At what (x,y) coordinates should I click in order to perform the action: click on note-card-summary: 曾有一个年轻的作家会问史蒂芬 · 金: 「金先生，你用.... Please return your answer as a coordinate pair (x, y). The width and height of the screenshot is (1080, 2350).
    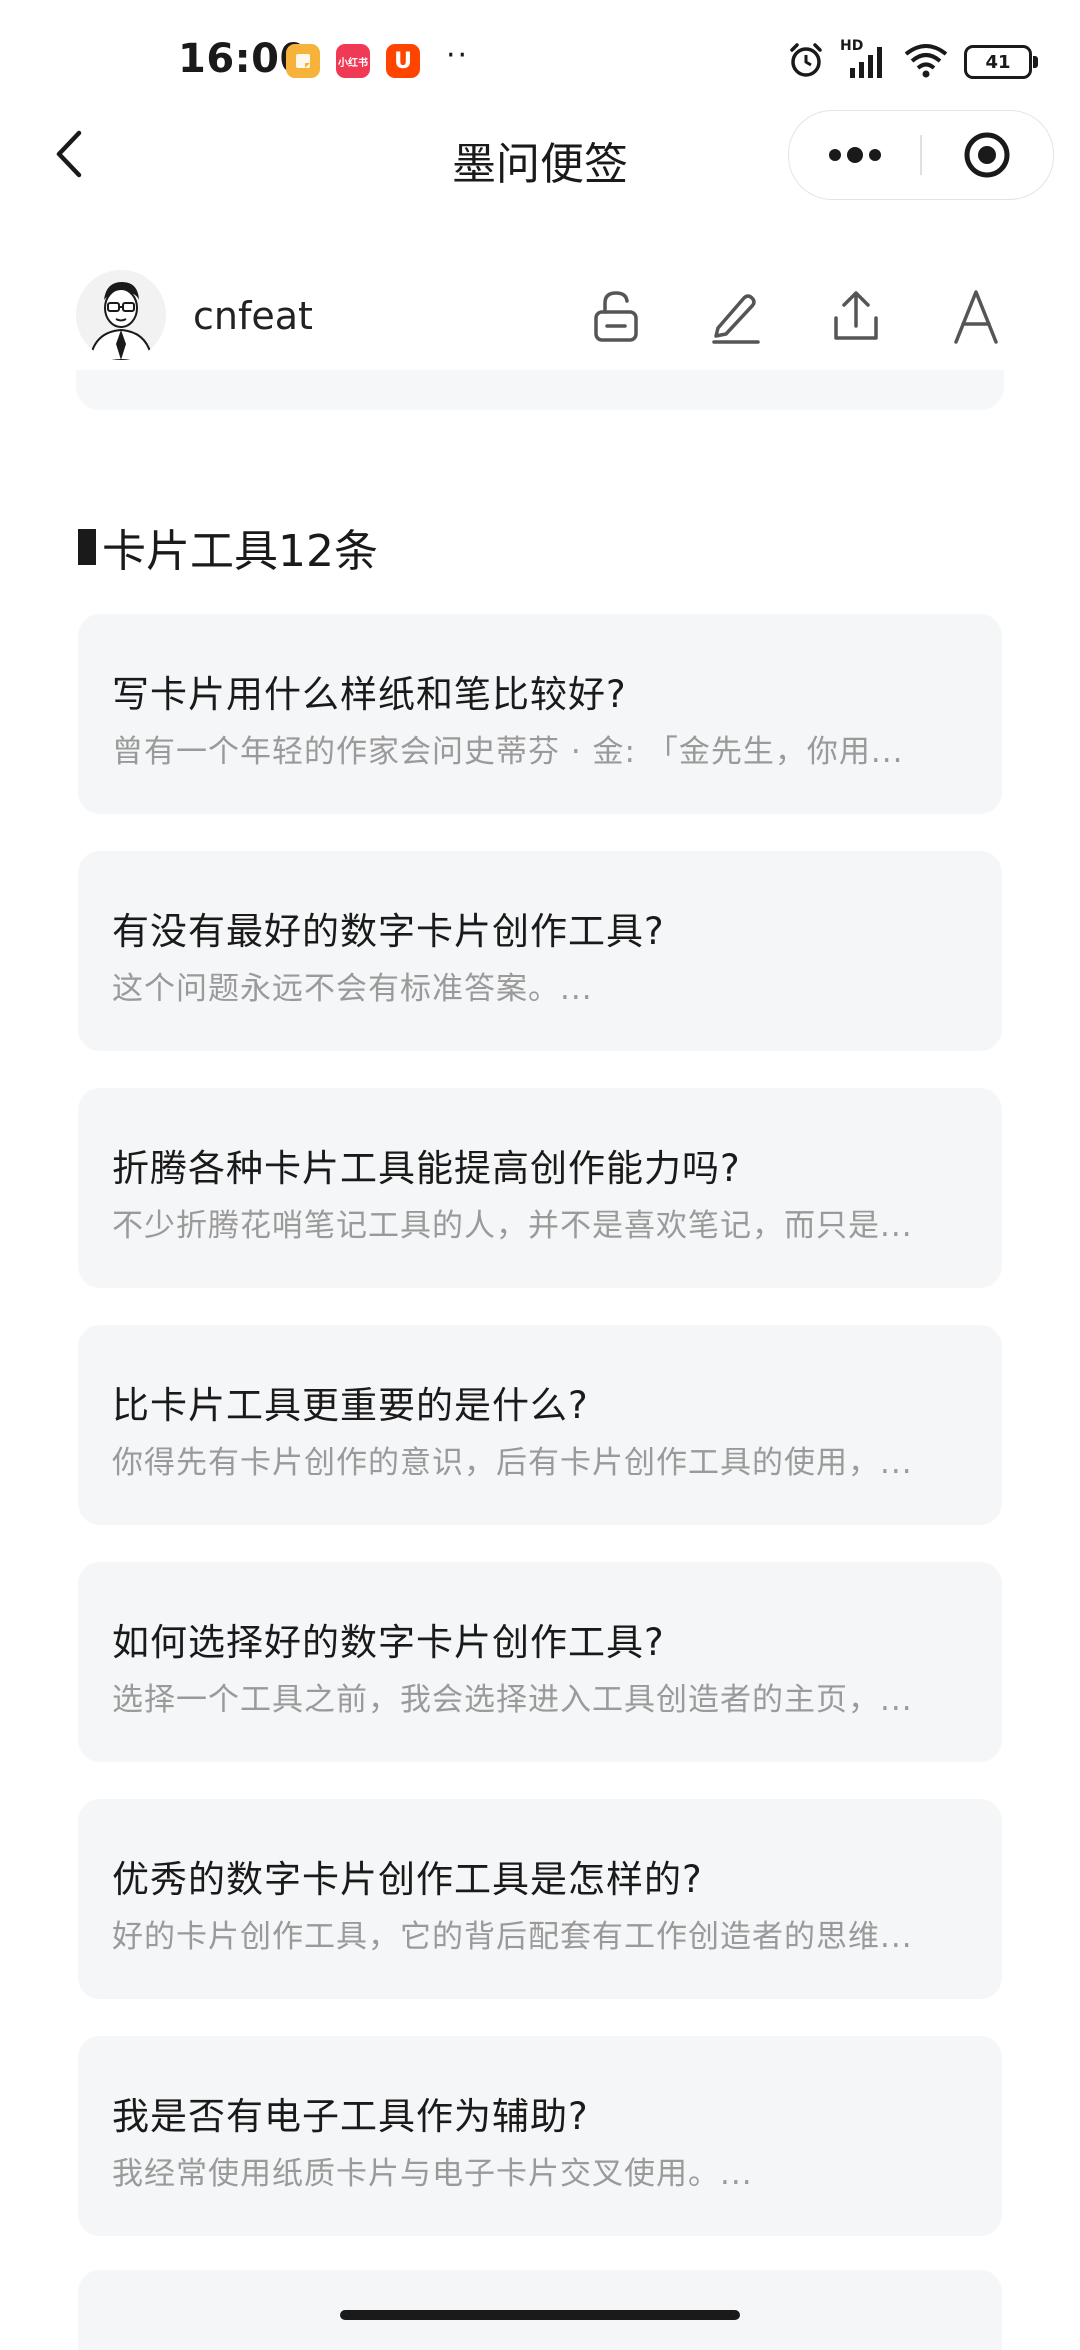
    Looking at the image, I should click on (508, 752).